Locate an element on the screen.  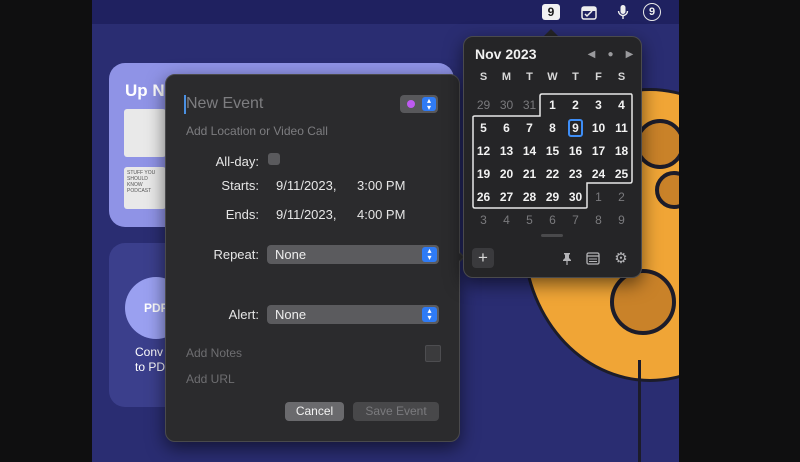
calendar-day: 27 is located at coordinates (506, 197).